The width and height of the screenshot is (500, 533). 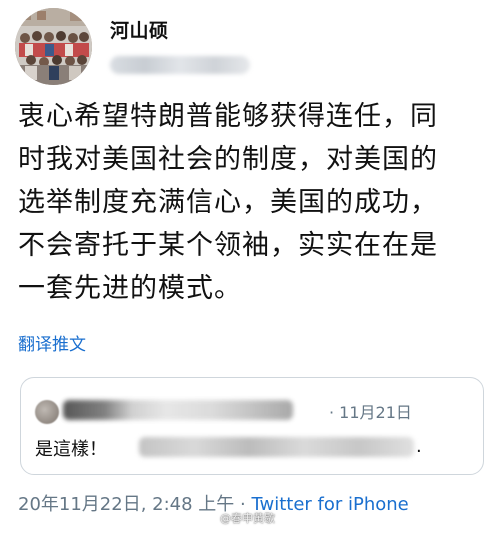 What do you see at coordinates (178, 410) in the screenshot?
I see `quoted-user-name-redacted` at bounding box center [178, 410].